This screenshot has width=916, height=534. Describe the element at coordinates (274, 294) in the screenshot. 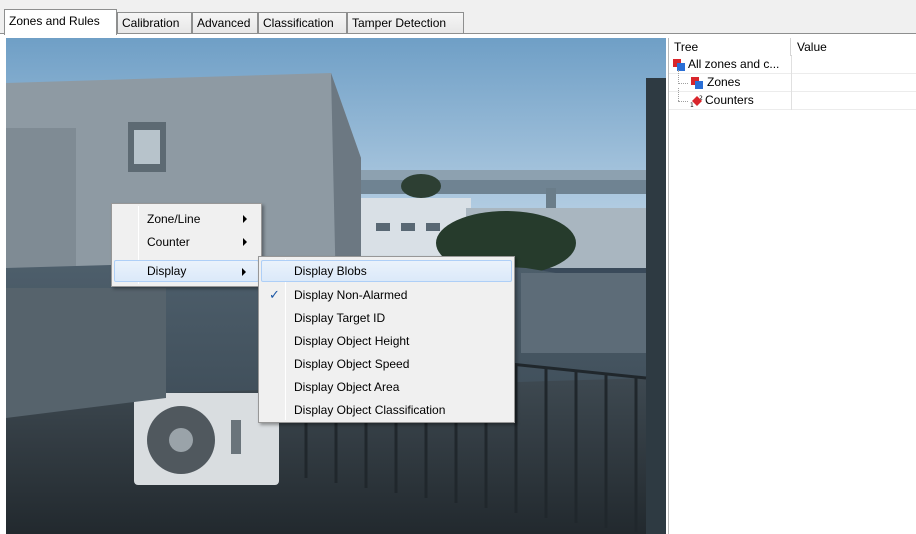

I see `checkmark-icon: ✓` at that location.